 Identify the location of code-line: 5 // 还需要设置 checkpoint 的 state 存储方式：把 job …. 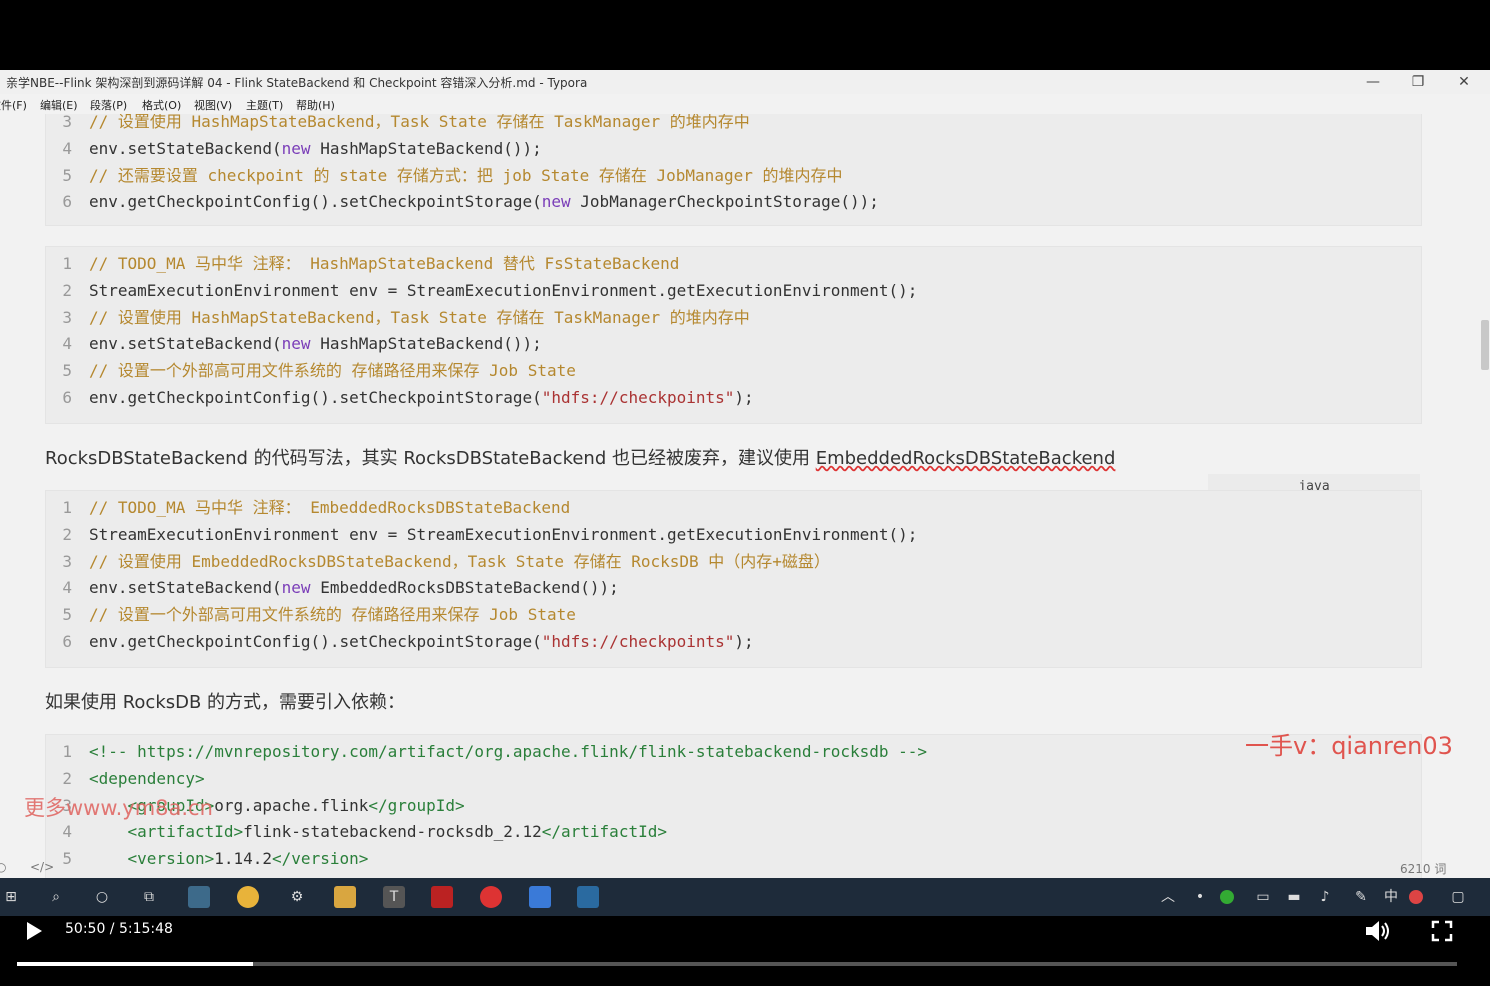
(733, 176).